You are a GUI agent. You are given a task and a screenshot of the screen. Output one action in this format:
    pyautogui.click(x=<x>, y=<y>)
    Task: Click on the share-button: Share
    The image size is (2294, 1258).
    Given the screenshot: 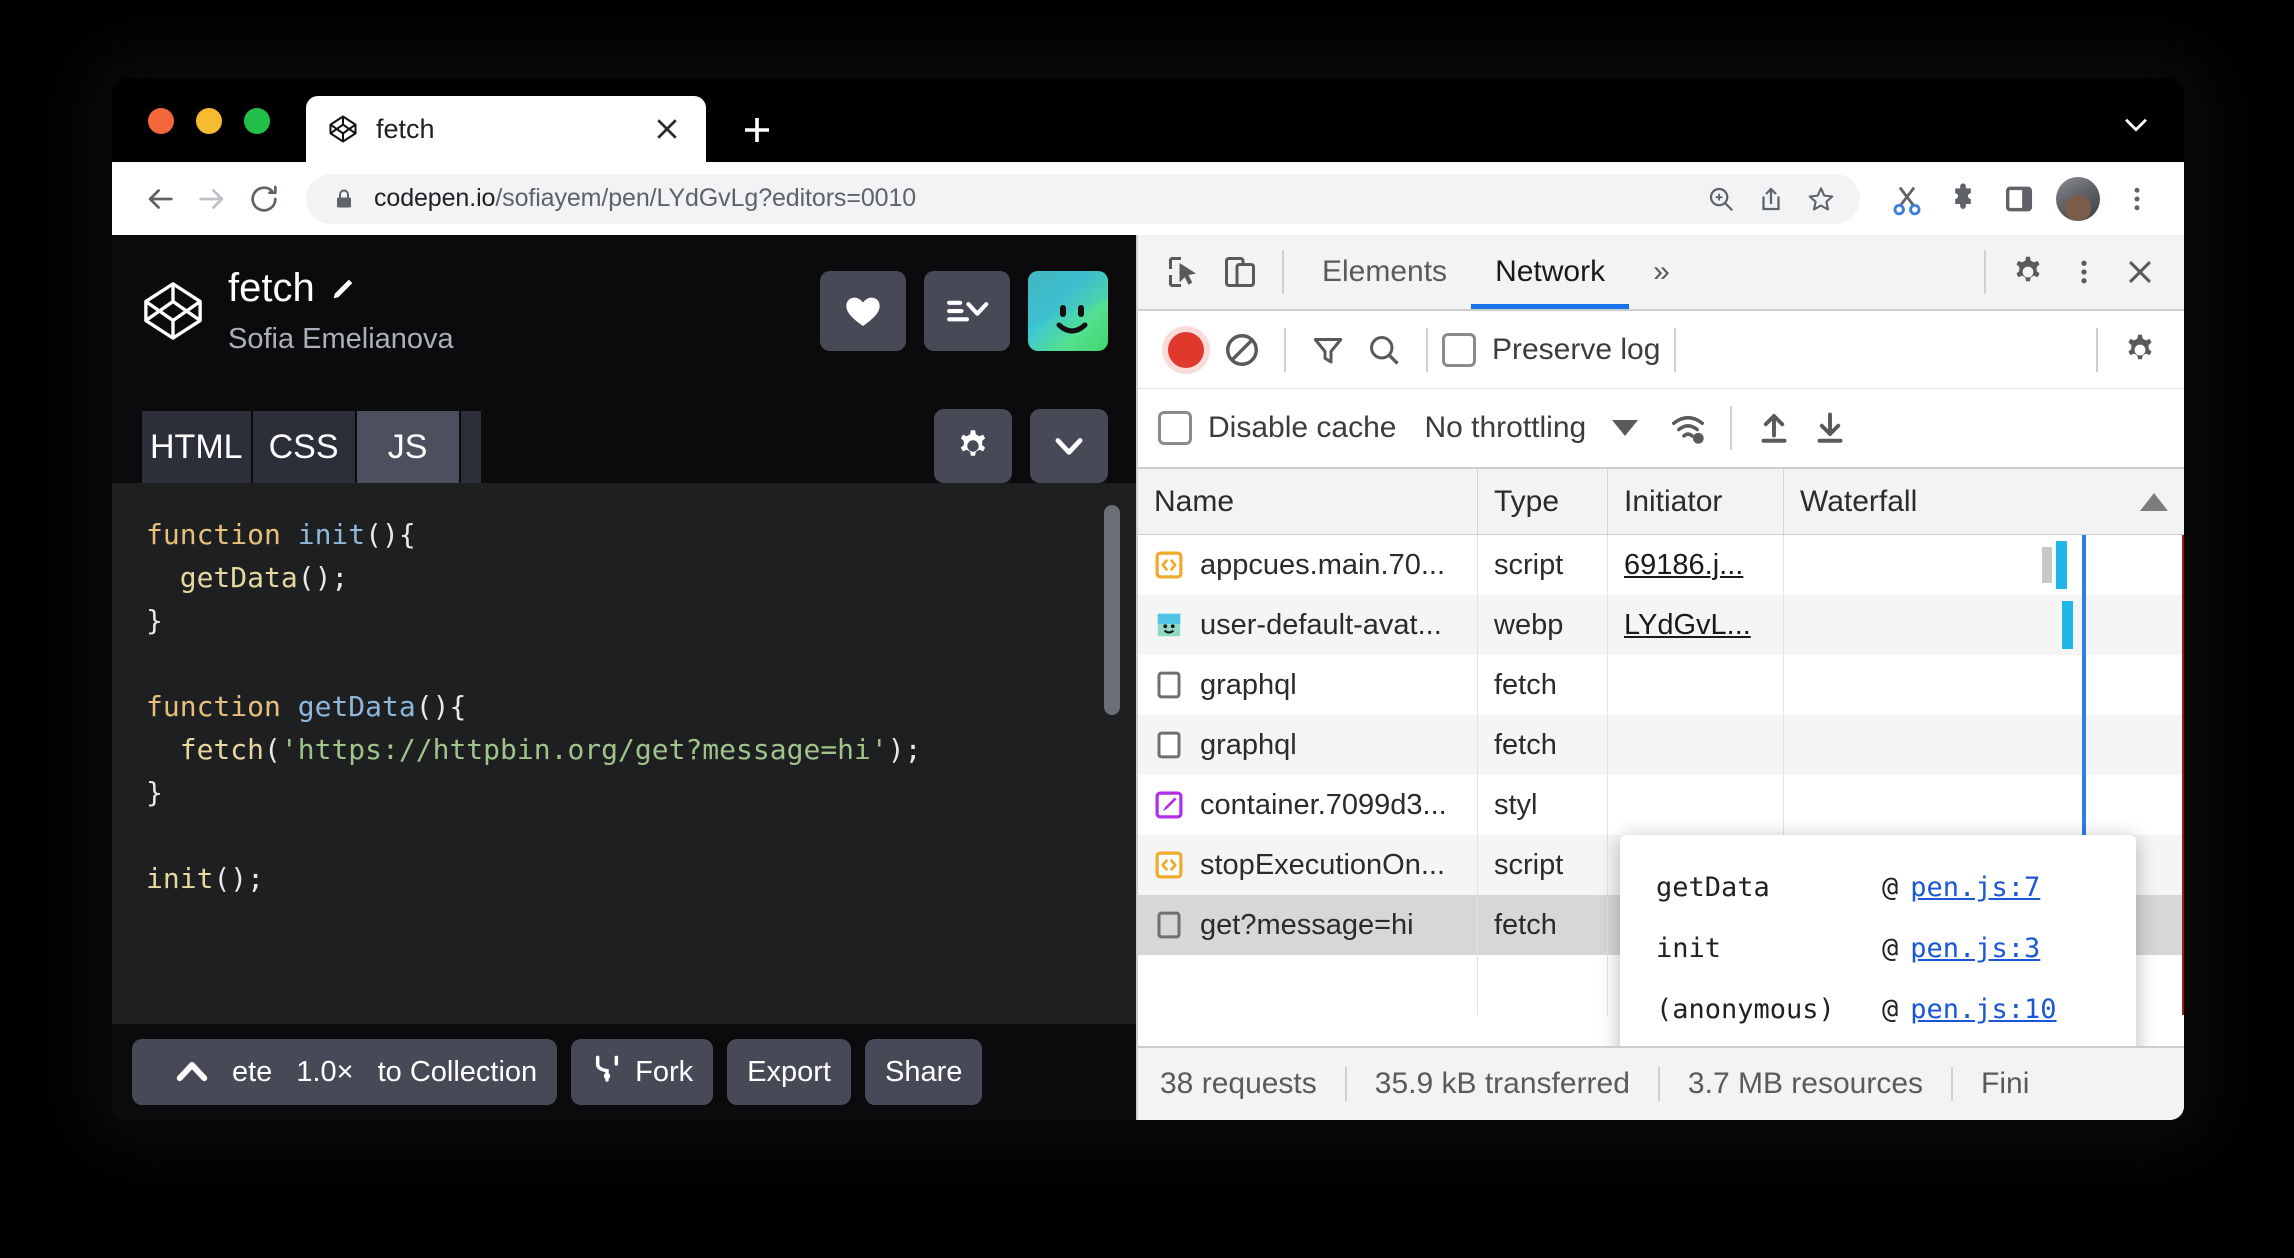 What is the action you would take?
    pyautogui.click(x=924, y=1072)
    